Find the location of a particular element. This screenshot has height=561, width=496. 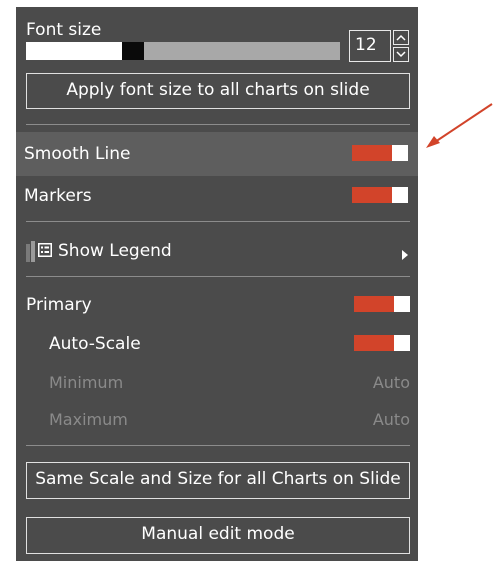

maximum-label: Maximum is located at coordinates (88, 419).